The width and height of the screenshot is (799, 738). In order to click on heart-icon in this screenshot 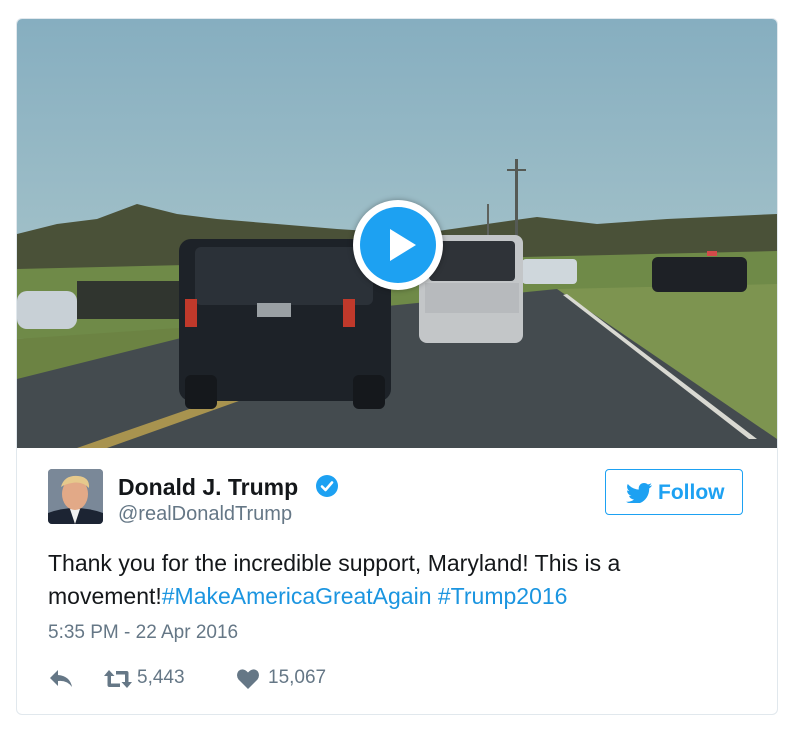, I will do `click(248, 679)`.